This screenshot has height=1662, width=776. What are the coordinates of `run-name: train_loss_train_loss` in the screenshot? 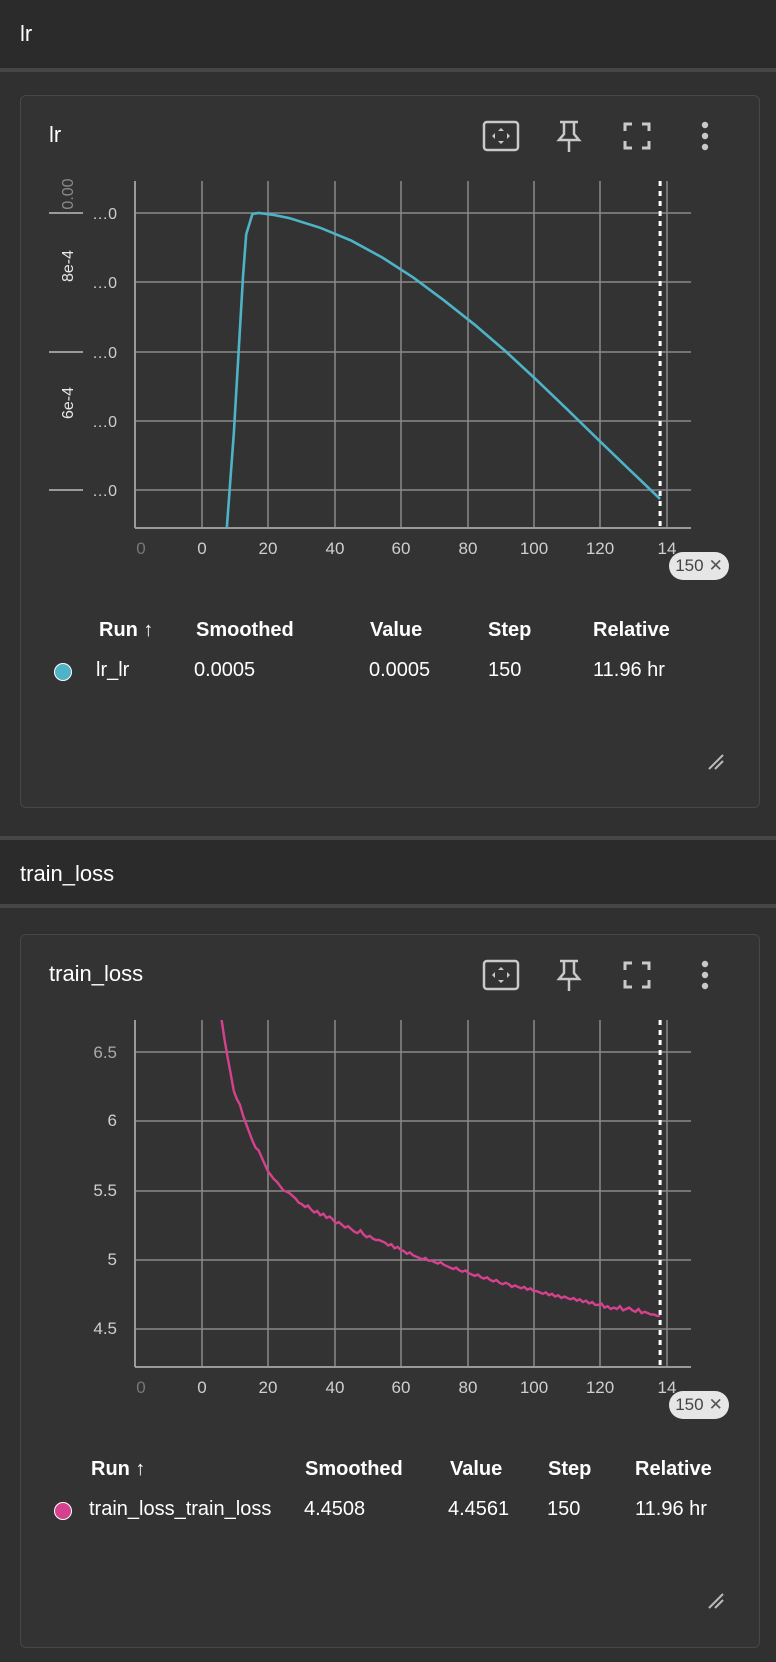 It's located at (180, 1509).